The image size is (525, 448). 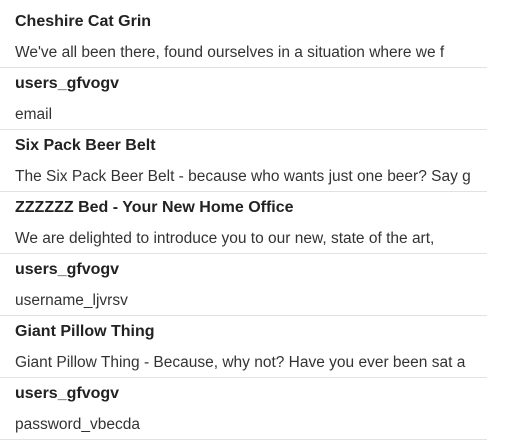 What do you see at coordinates (77, 424) in the screenshot?
I see `item-description: password_vbecda` at bounding box center [77, 424].